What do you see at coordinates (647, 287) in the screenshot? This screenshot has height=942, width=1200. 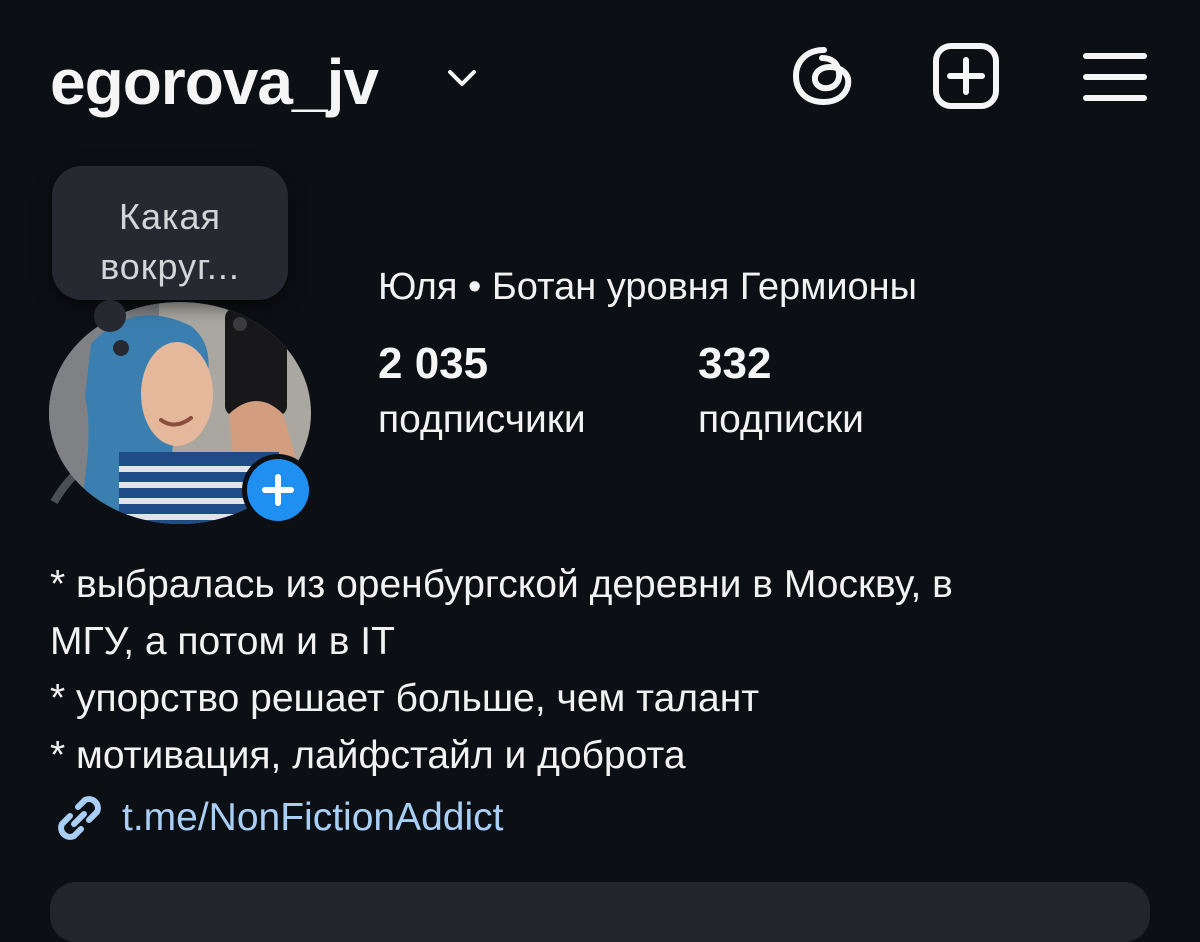 I see `display-name: Юля • Ботан уровня Гермионы` at bounding box center [647, 287].